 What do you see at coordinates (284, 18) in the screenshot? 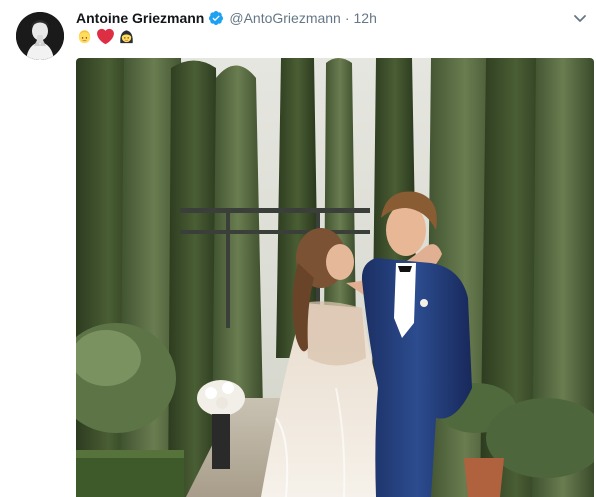
I see `author-handle: @AntoGriezmann` at bounding box center [284, 18].